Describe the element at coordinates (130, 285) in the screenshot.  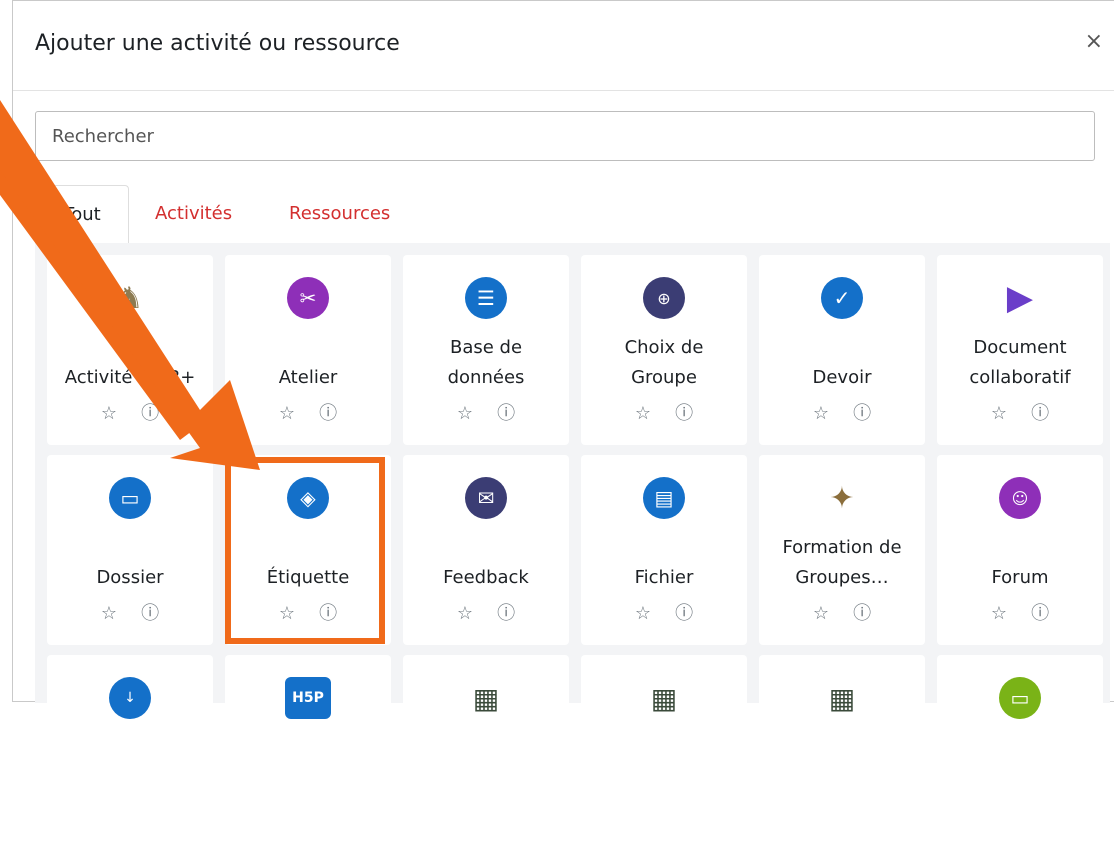
I see `annotation-arrow` at that location.